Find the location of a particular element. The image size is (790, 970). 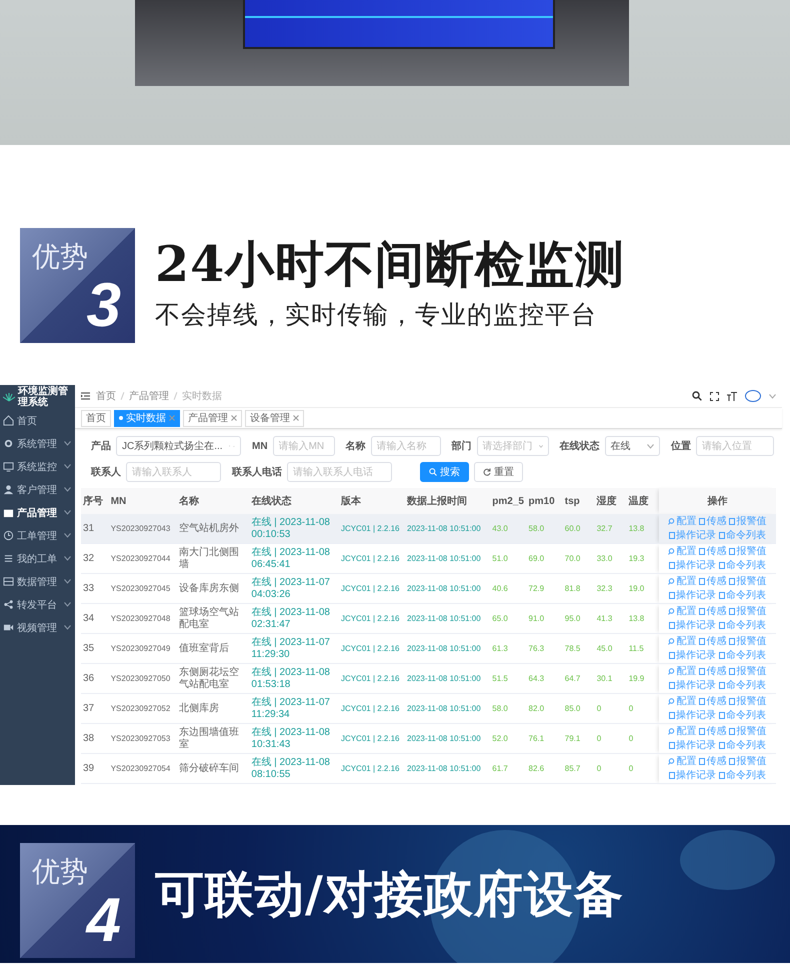

sidebar-item: 系统管理 is located at coordinates (37, 443).